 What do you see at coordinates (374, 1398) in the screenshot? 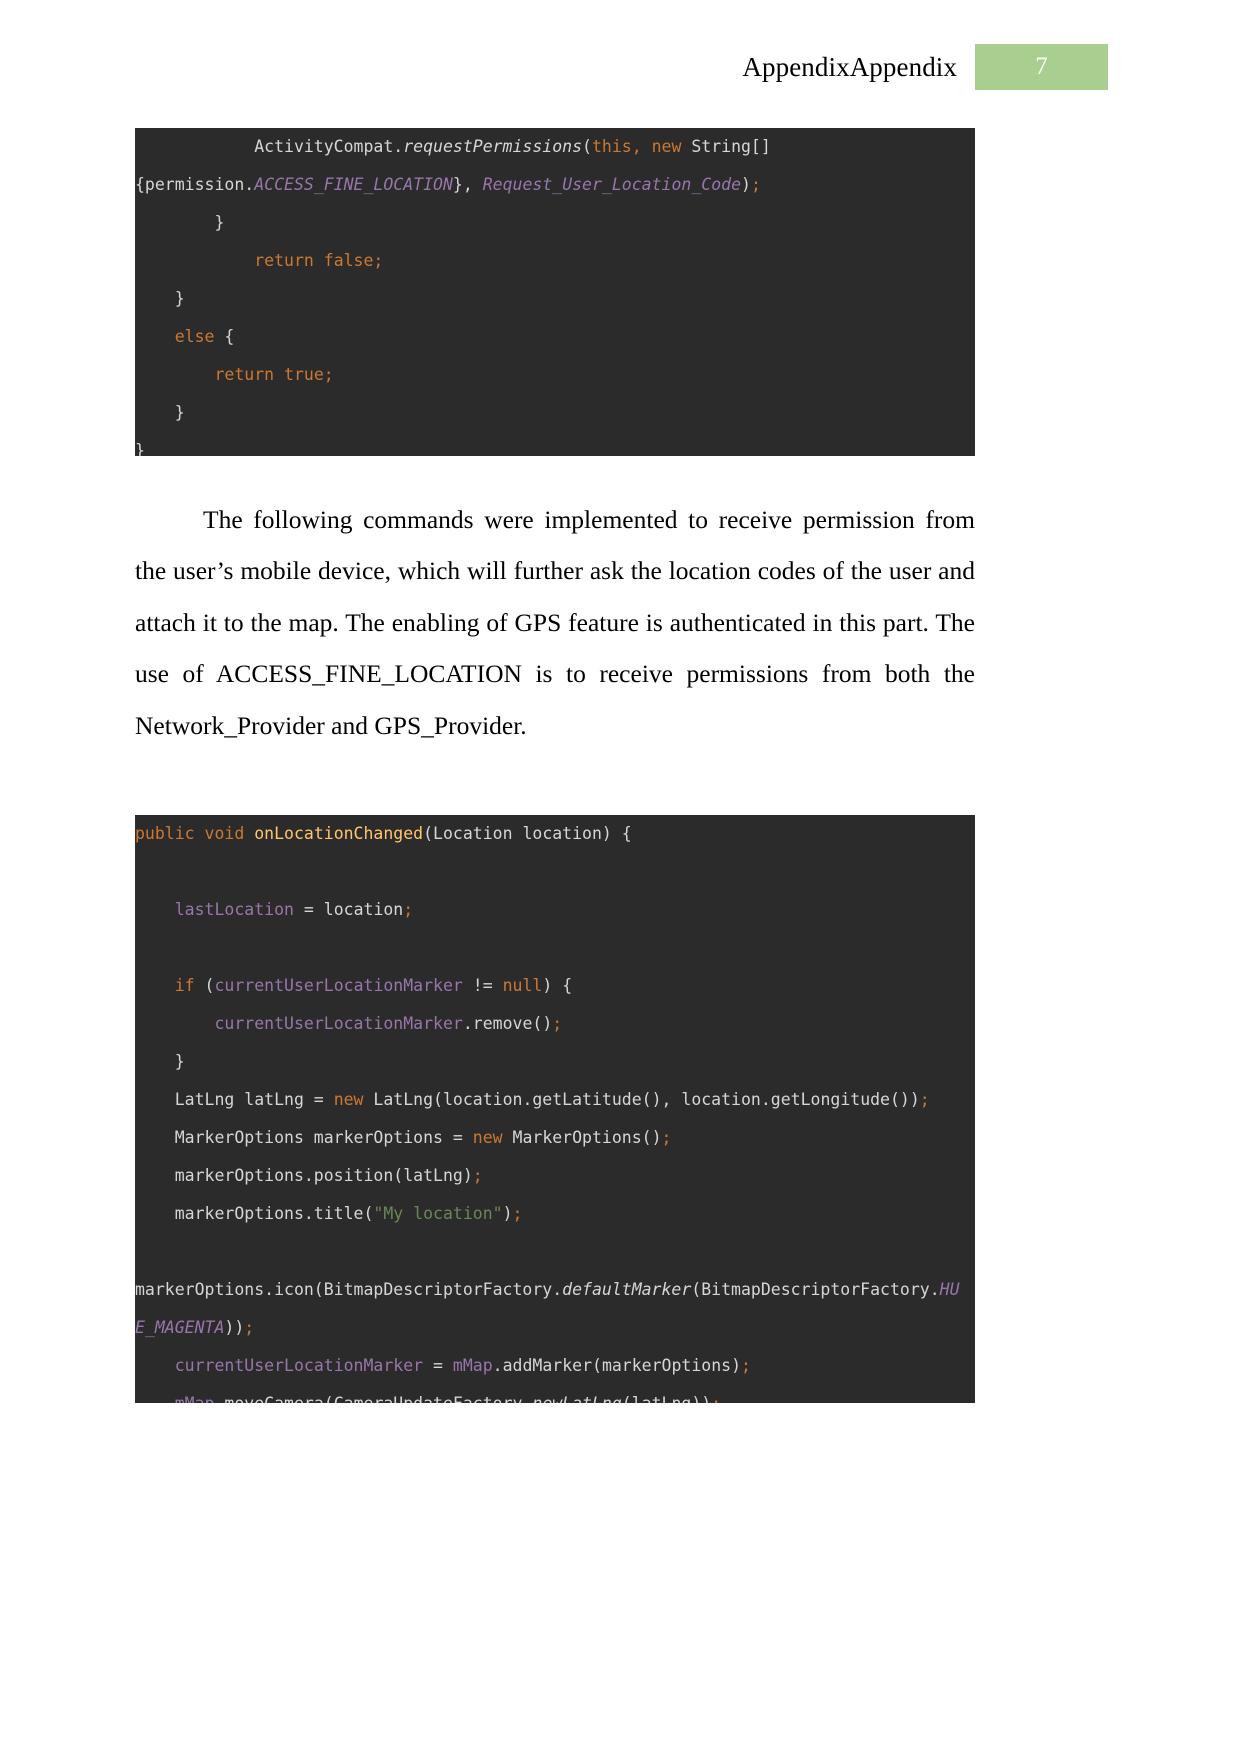
I see `code-token: .moveCamera(CameraUpdateFactory.` at bounding box center [374, 1398].